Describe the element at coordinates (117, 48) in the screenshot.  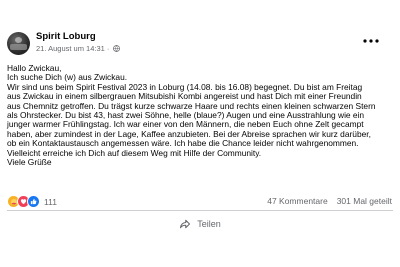
I see `globe-icon` at that location.